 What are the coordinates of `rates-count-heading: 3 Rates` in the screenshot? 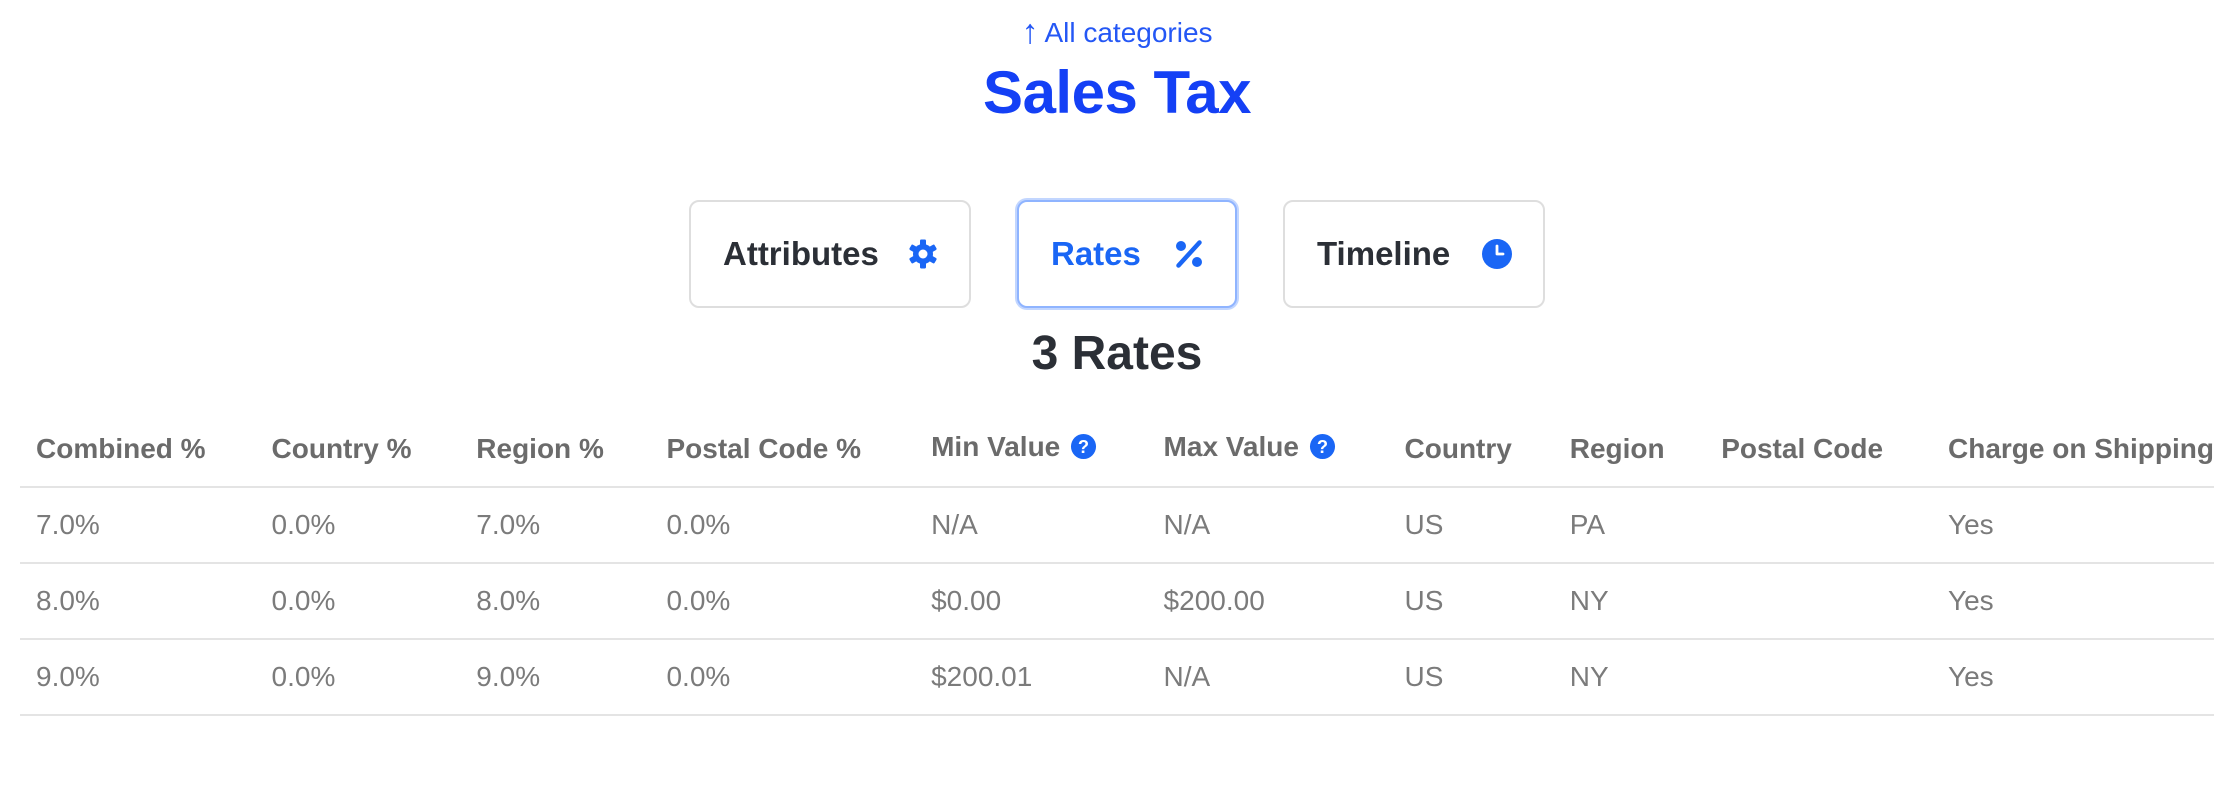 It's located at (1117, 353).